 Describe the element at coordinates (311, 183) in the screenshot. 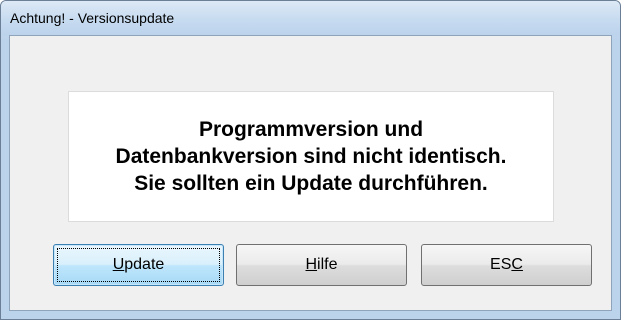

I see `message-line-3: Sie sollten ein Update durchführen.` at that location.